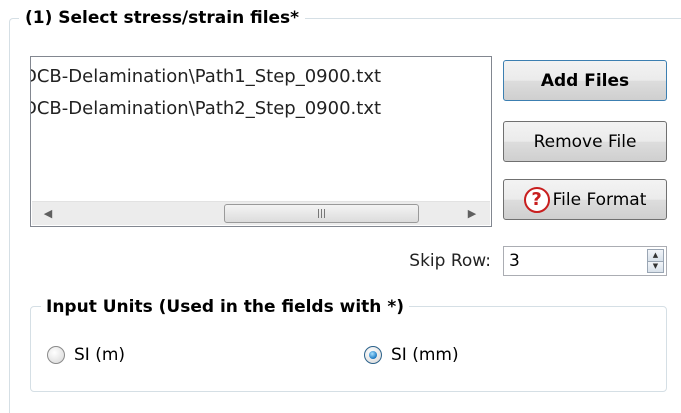 The image size is (681, 413). Describe the element at coordinates (56, 355) in the screenshot. I see `radio-unchecked-icon` at that location.